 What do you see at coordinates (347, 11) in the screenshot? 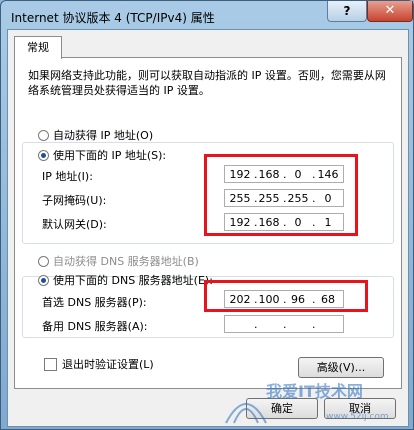
I see `help-button: ?` at bounding box center [347, 11].